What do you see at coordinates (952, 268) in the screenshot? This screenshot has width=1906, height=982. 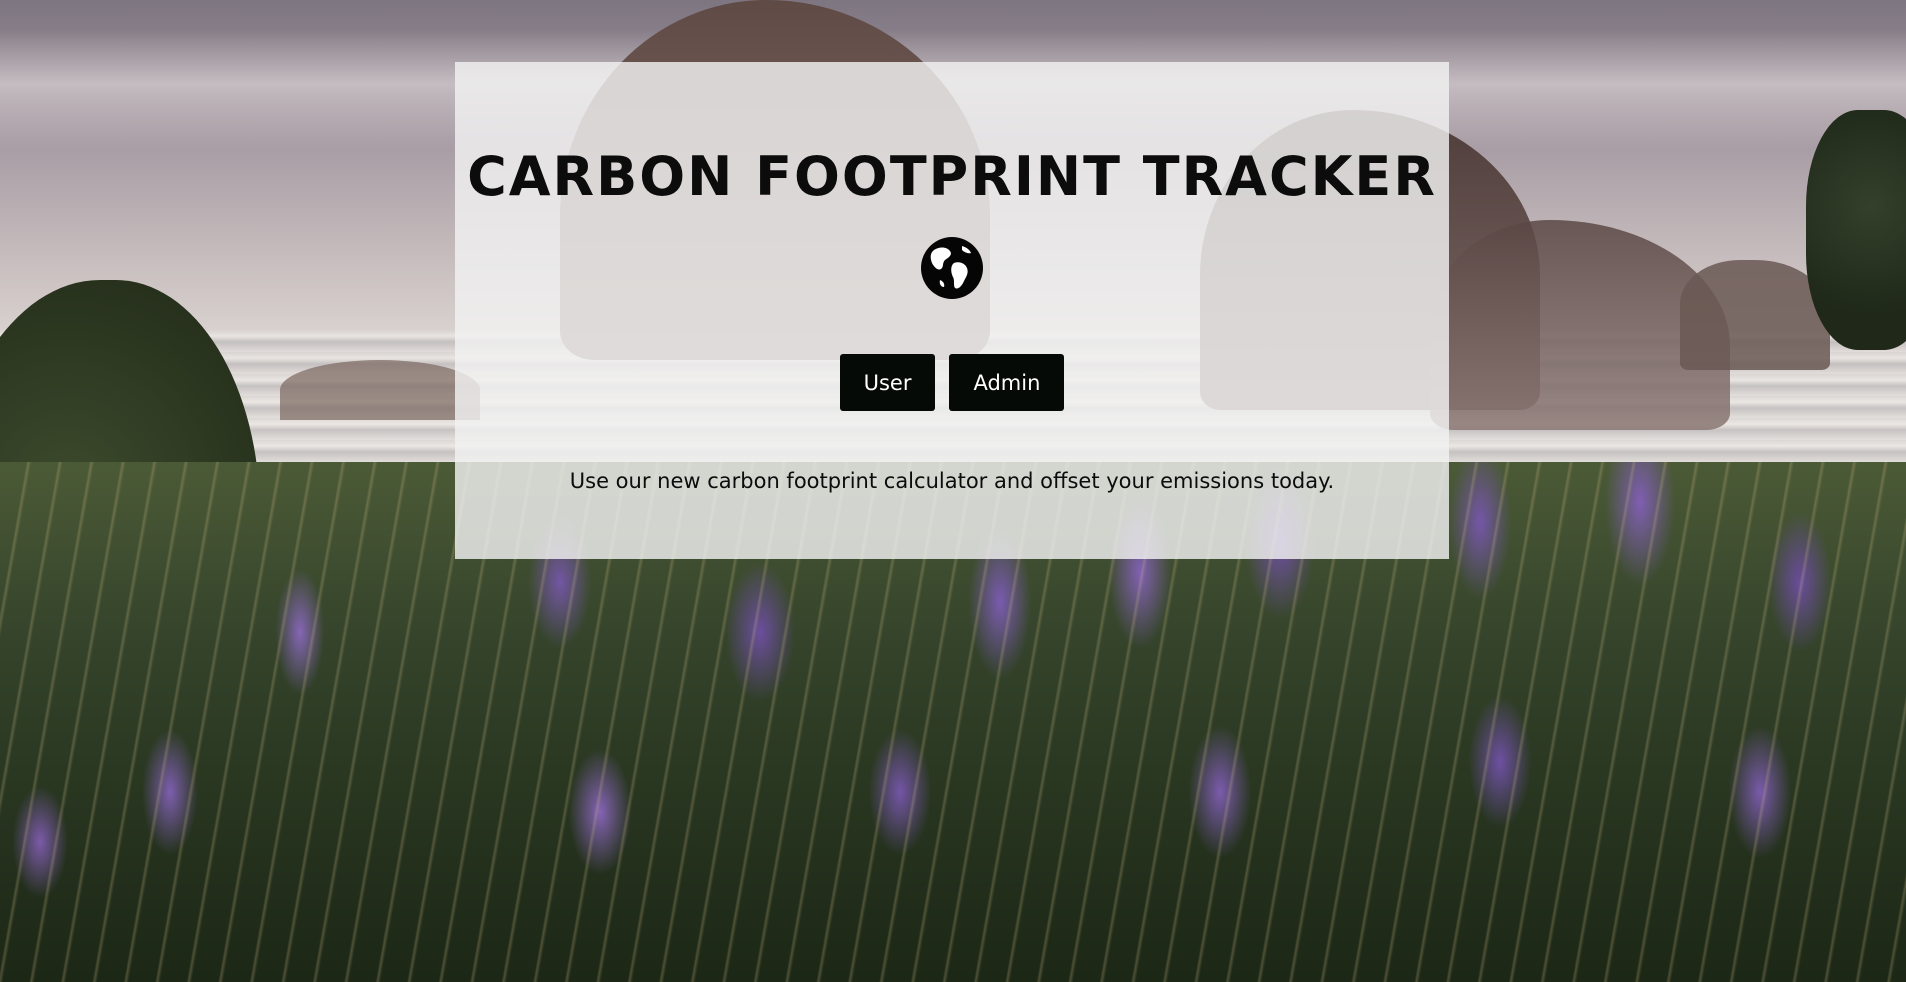 I see `globe-icon` at bounding box center [952, 268].